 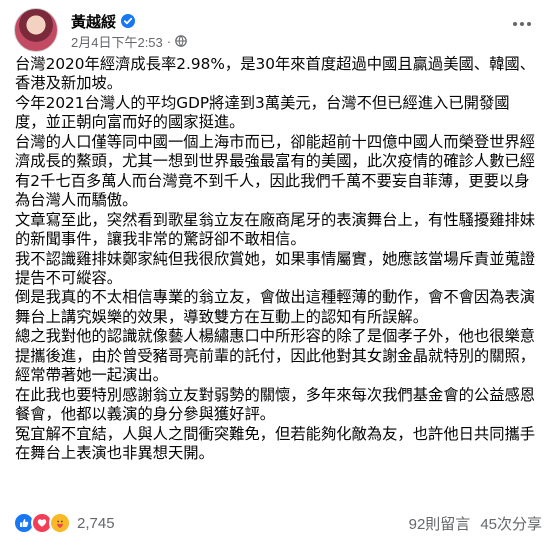 I want to click on post-time-row: 2月4日下午2:53 ·, so click(x=129, y=41).